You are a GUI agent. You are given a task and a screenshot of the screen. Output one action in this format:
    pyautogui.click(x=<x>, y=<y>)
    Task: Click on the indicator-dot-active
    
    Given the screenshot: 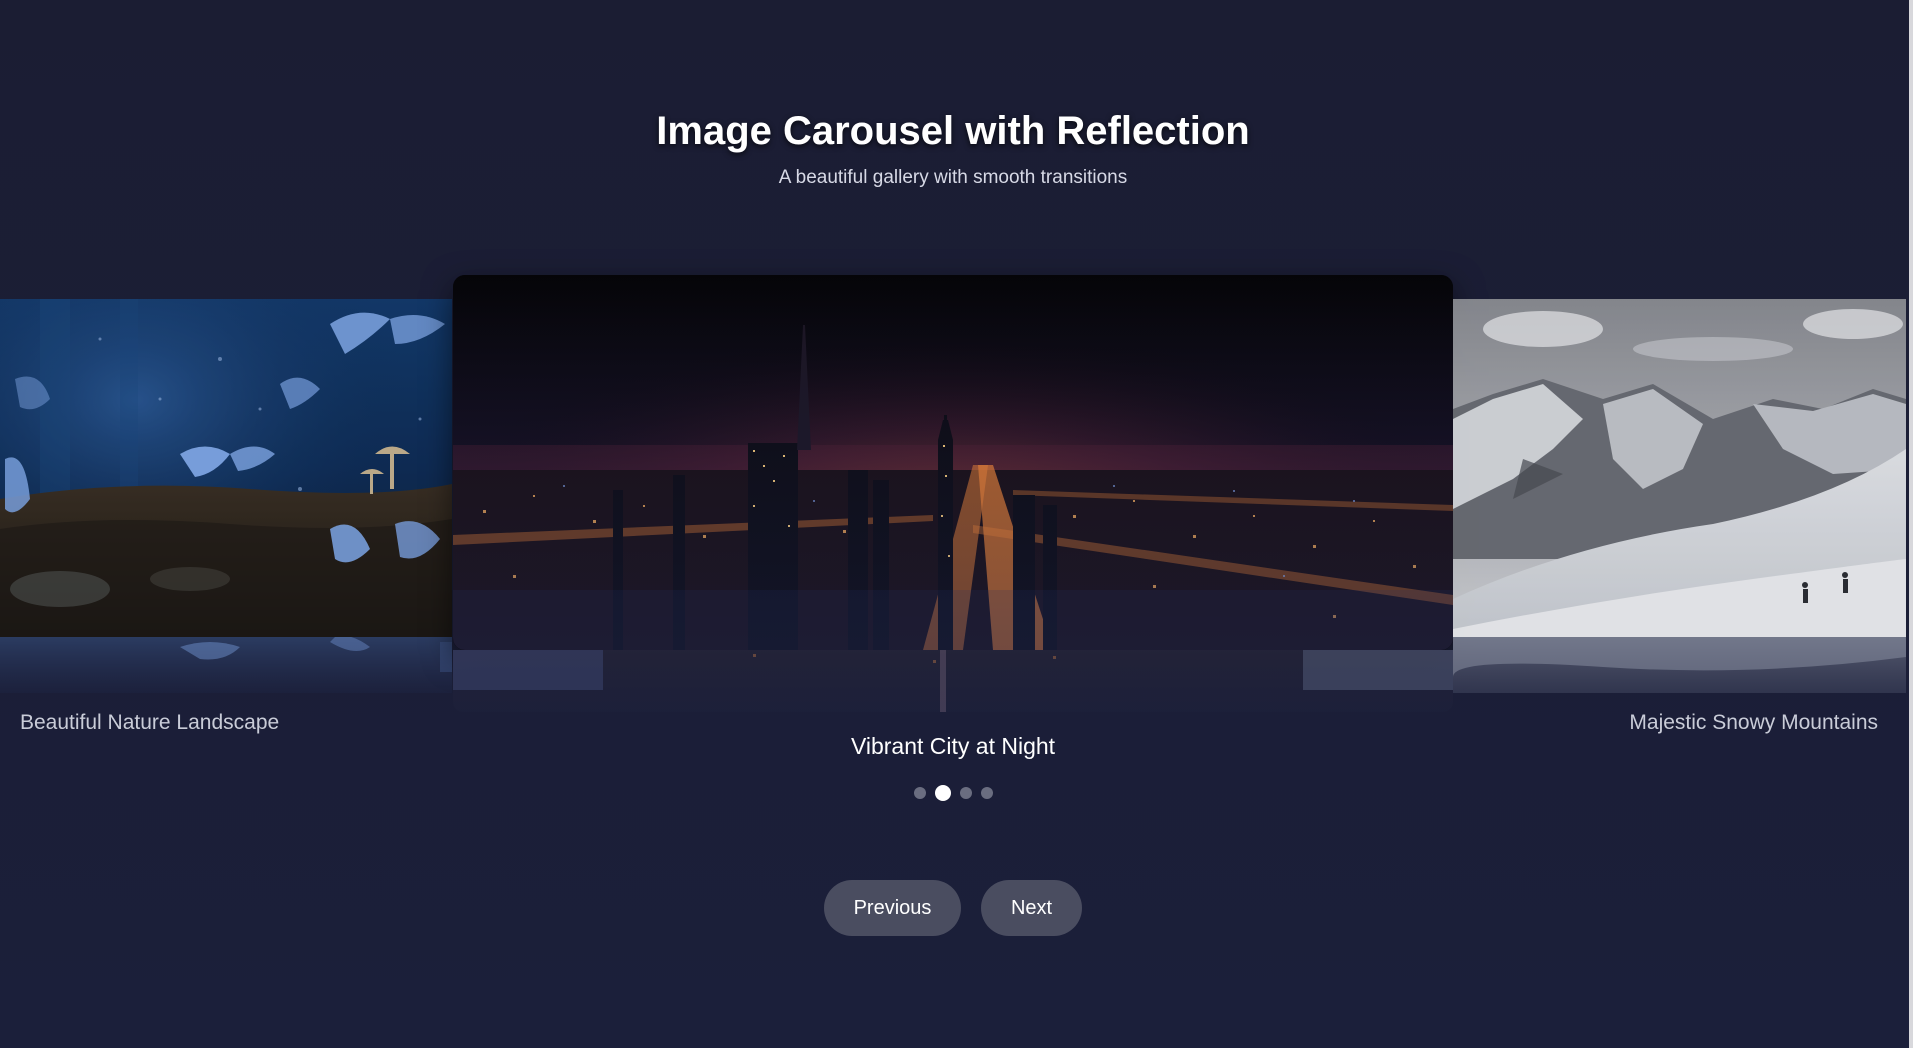 What is the action you would take?
    pyautogui.click(x=942, y=793)
    